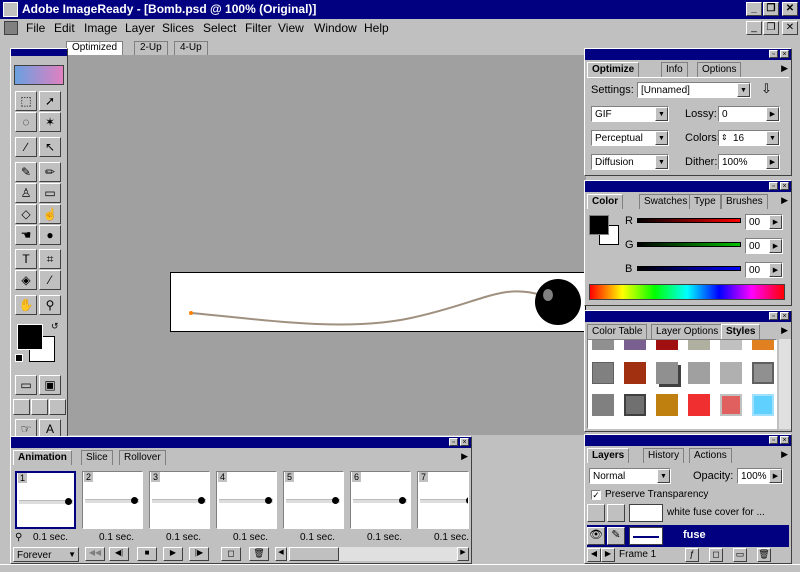  I want to click on loop-select: Forever ▼, so click(46, 554).